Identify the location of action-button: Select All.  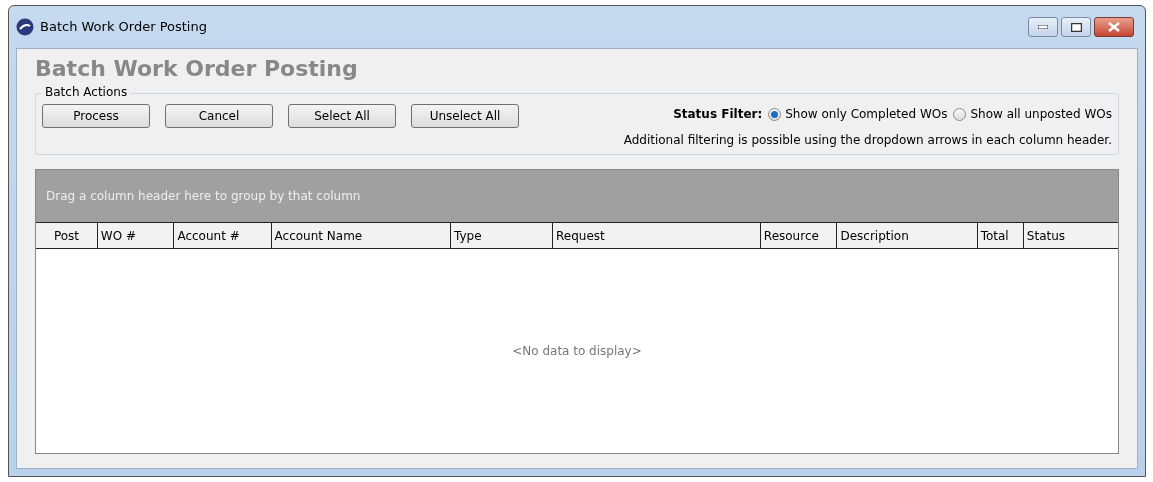
(342, 116).